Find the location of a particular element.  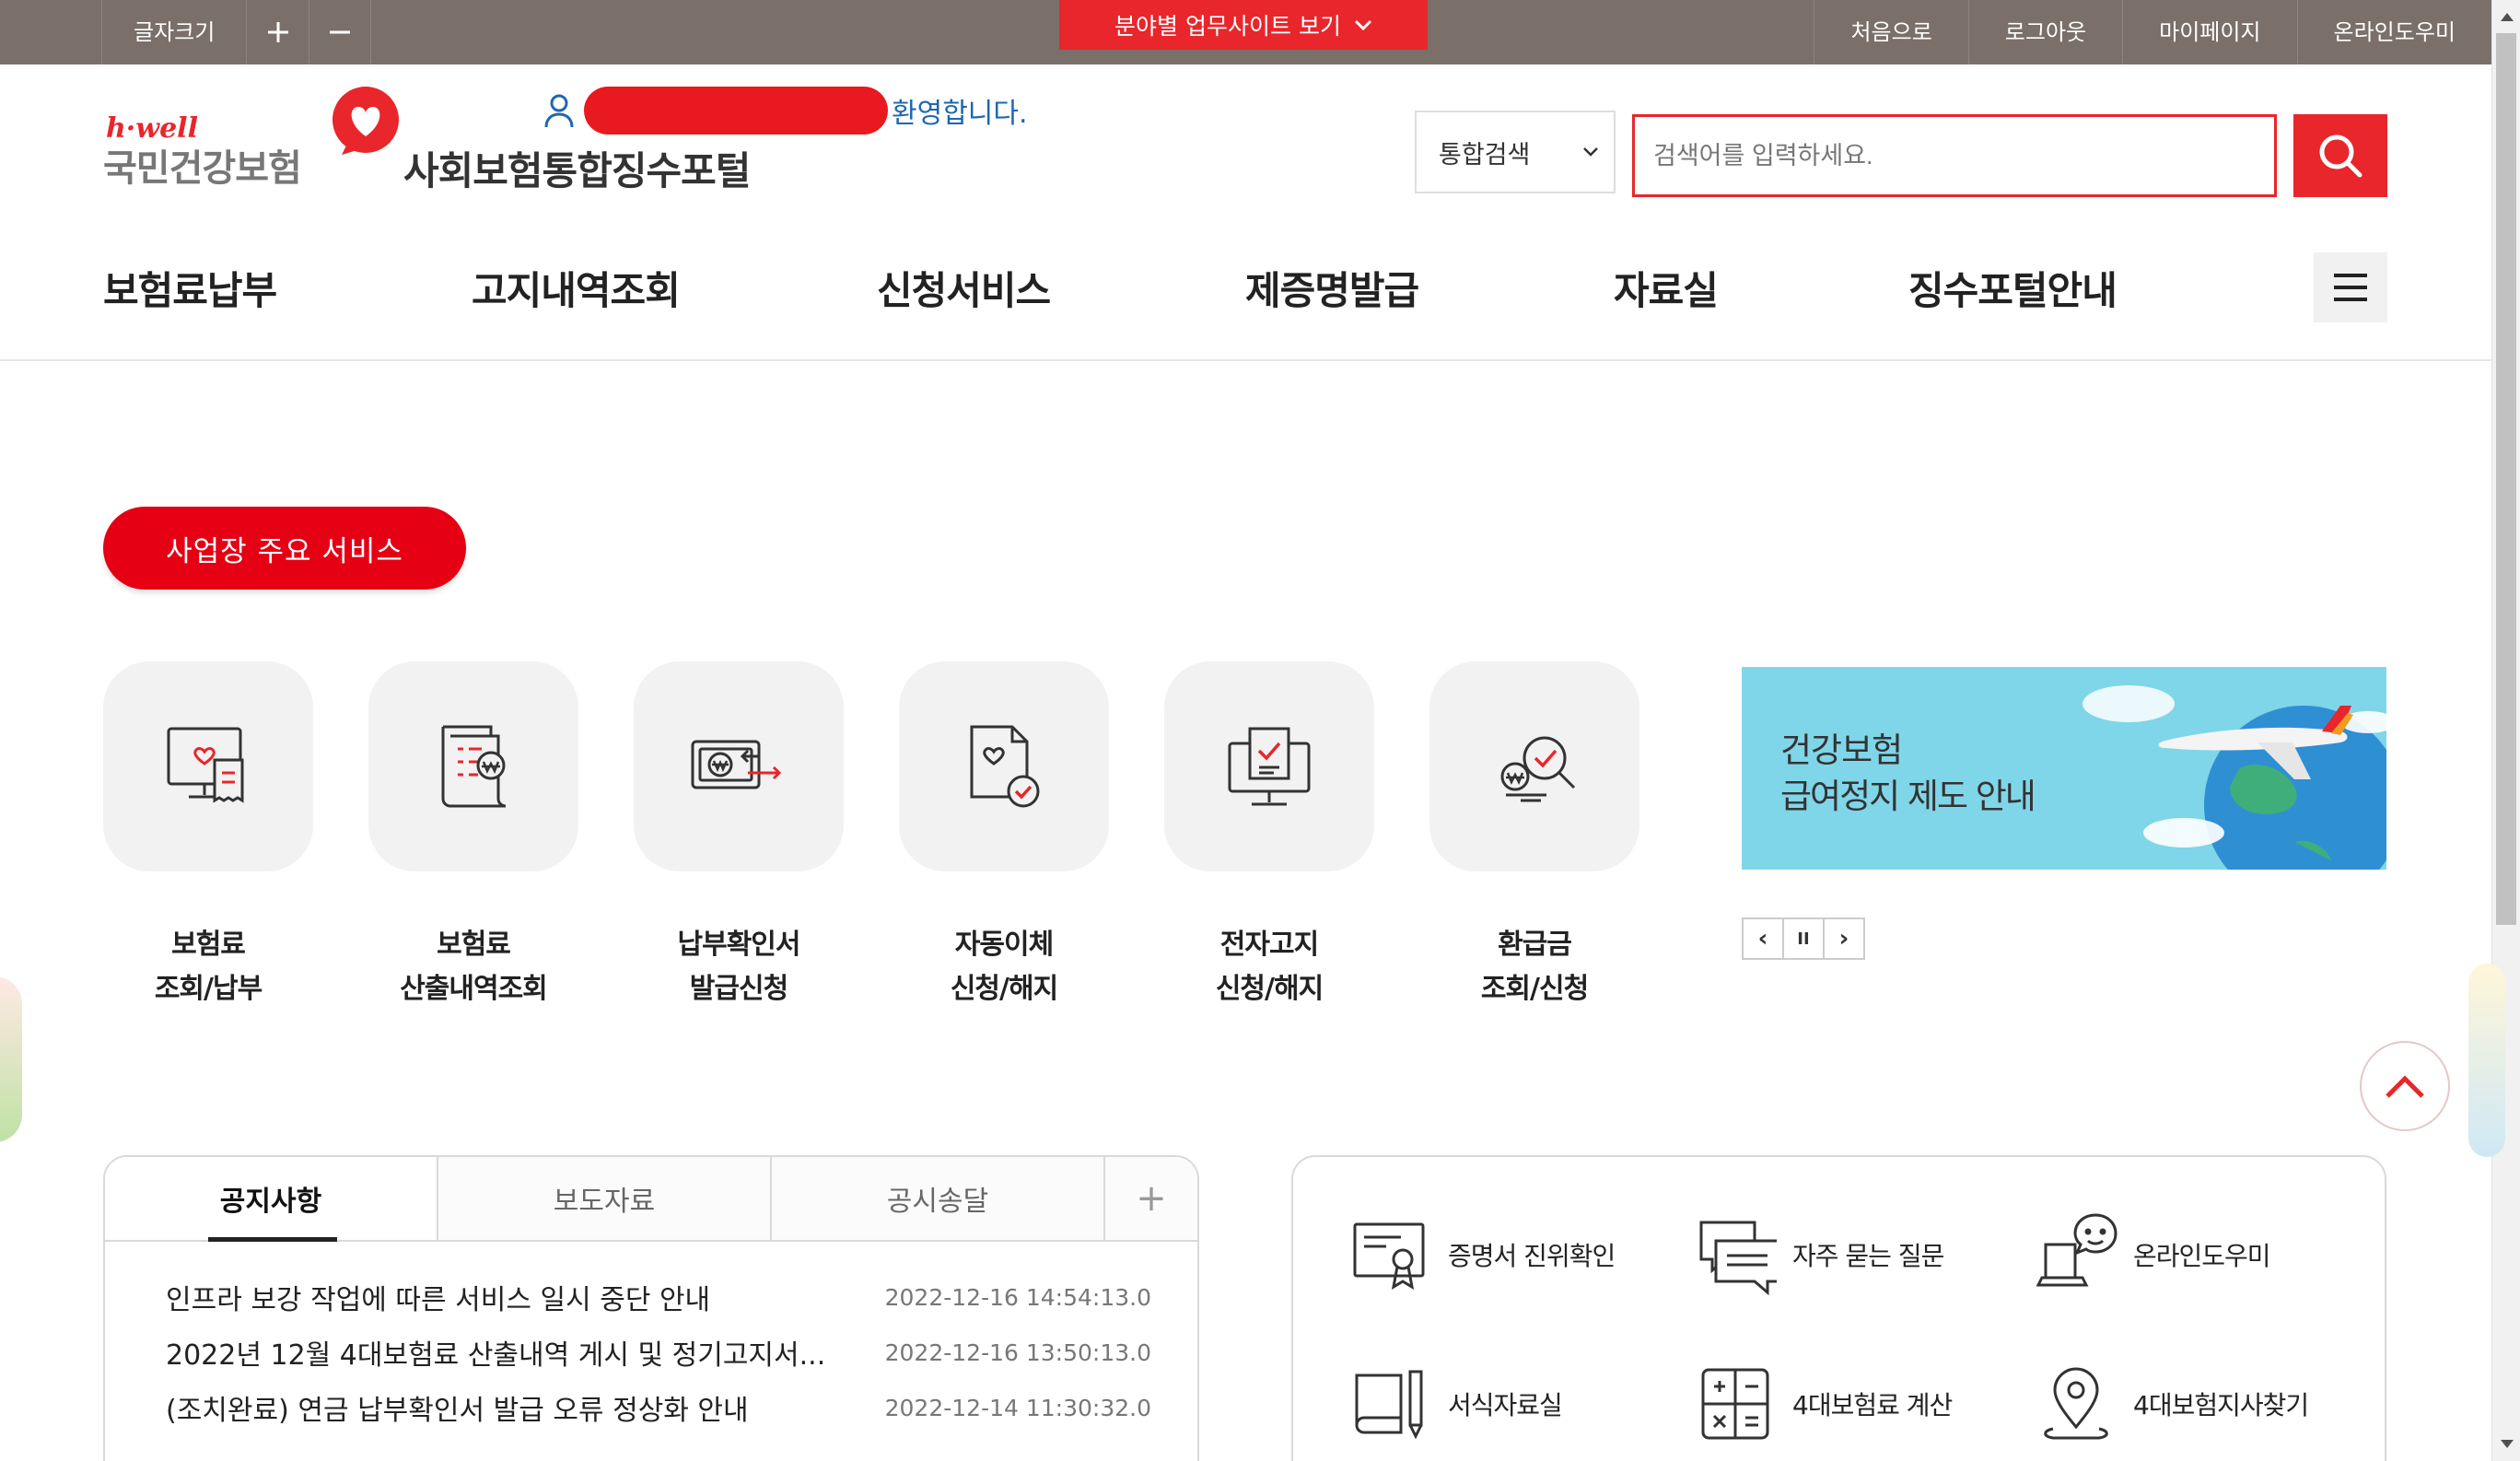

logout-link: 로그아웃 is located at coordinates (2044, 32).